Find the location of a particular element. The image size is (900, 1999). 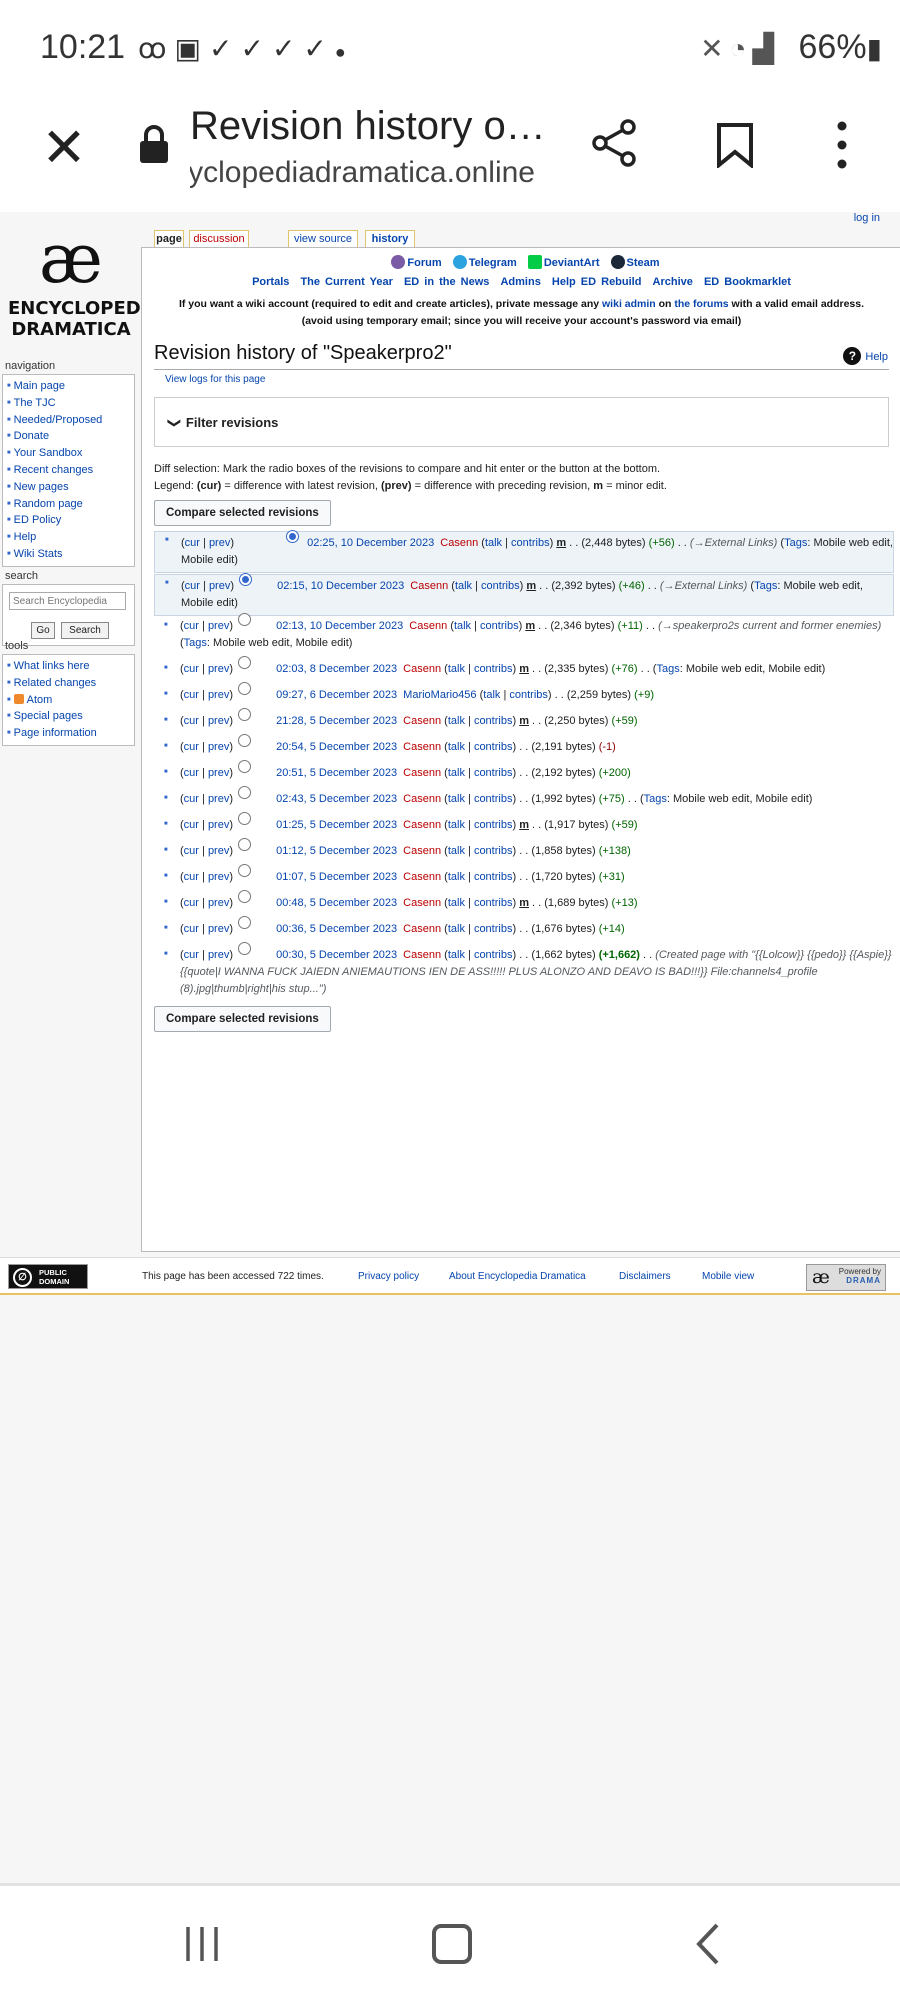

powered-by-badge: æ Powered by DRAMA is located at coordinates (846, 1277).